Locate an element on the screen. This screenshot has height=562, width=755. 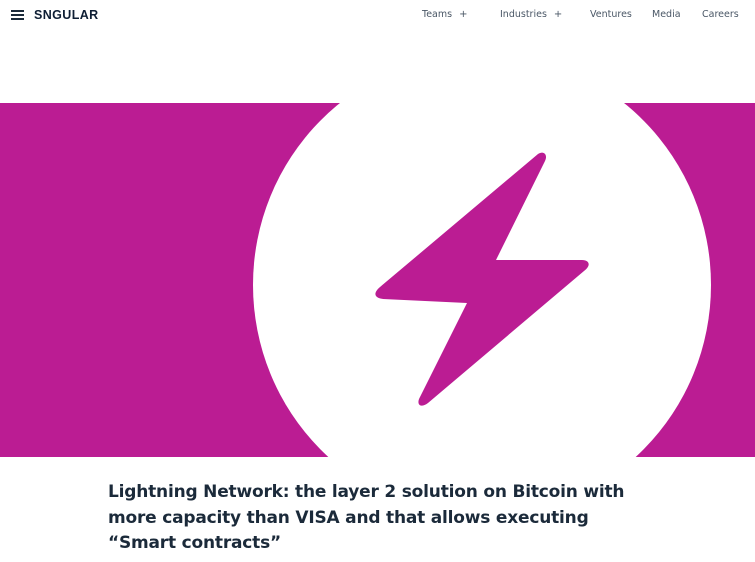
nav-item-label: Careers is located at coordinates (720, 14).